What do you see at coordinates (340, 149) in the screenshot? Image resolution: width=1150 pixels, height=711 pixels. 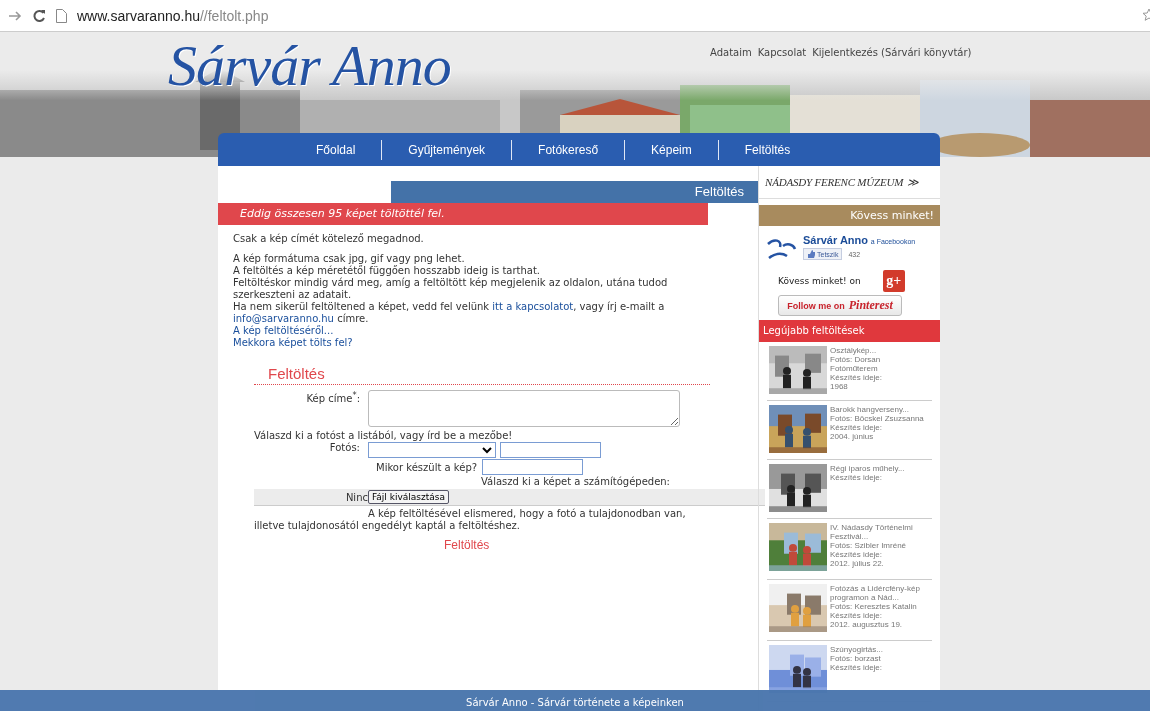 I see `nav-link: Főoldal` at bounding box center [340, 149].